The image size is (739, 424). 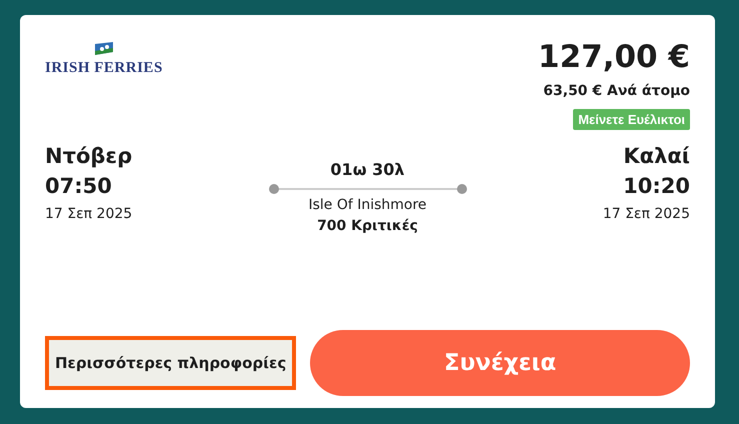 What do you see at coordinates (646, 214) in the screenshot?
I see `arrival-date: 17 Σεπ 2025` at bounding box center [646, 214].